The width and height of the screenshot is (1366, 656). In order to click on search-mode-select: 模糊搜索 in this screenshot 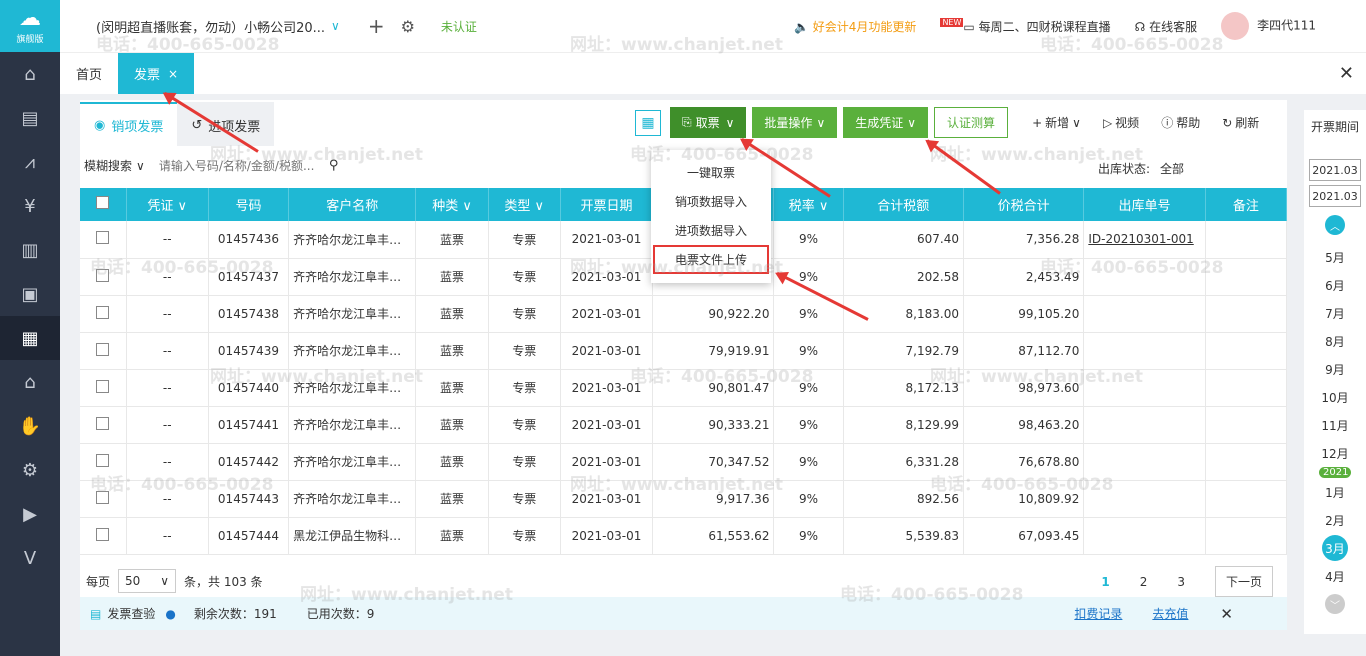, I will do `click(108, 165)`.